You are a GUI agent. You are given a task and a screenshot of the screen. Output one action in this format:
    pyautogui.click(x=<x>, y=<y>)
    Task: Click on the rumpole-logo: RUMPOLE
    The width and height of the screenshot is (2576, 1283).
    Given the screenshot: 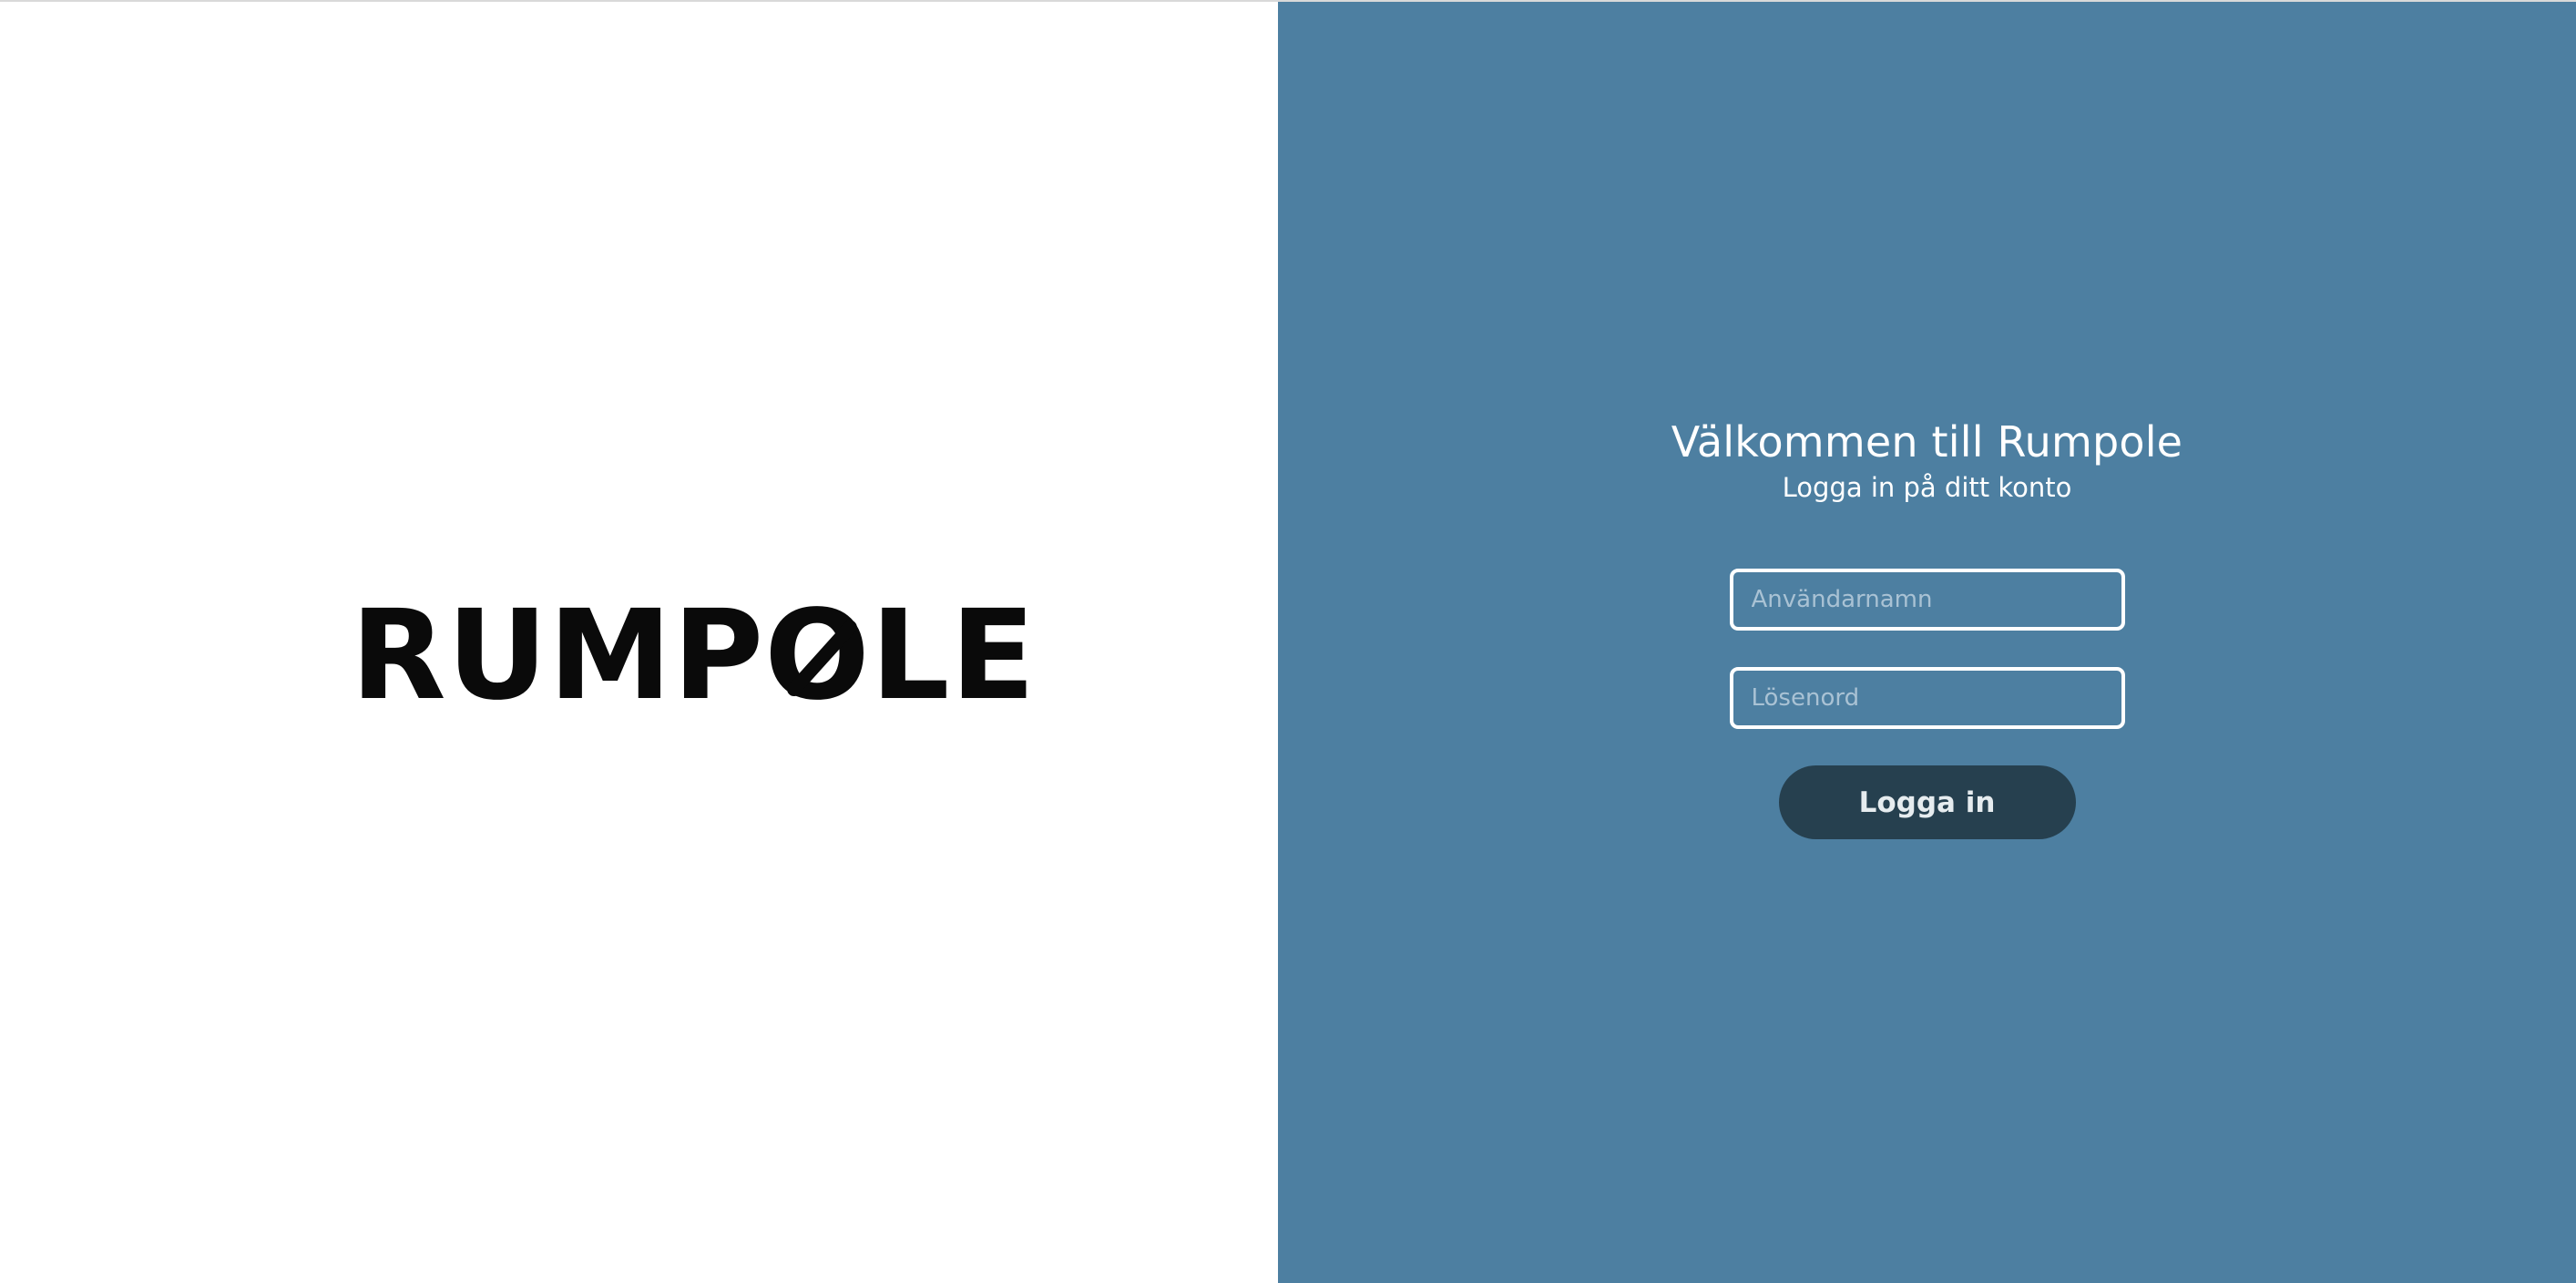 What is the action you would take?
    pyautogui.click(x=694, y=656)
    